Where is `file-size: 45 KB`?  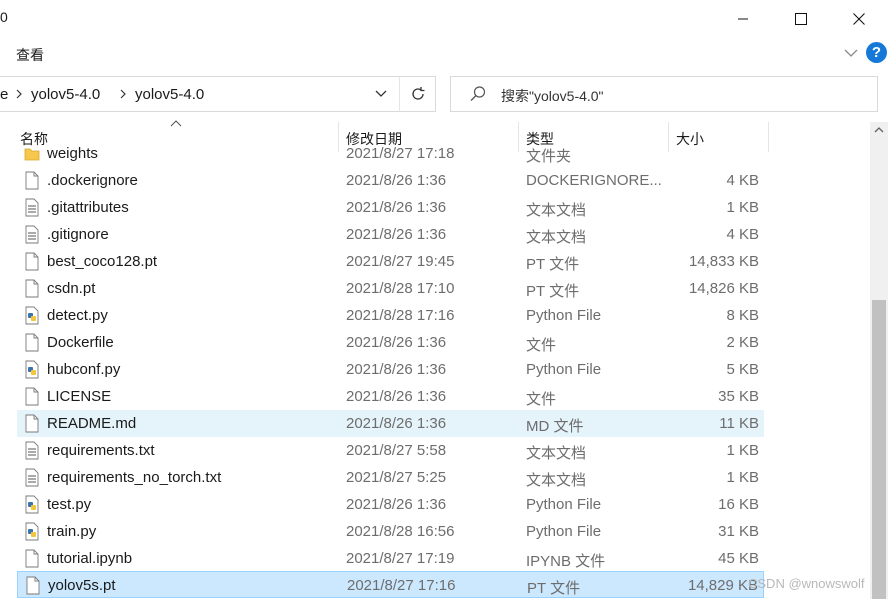 file-size: 45 KB is located at coordinates (738, 558).